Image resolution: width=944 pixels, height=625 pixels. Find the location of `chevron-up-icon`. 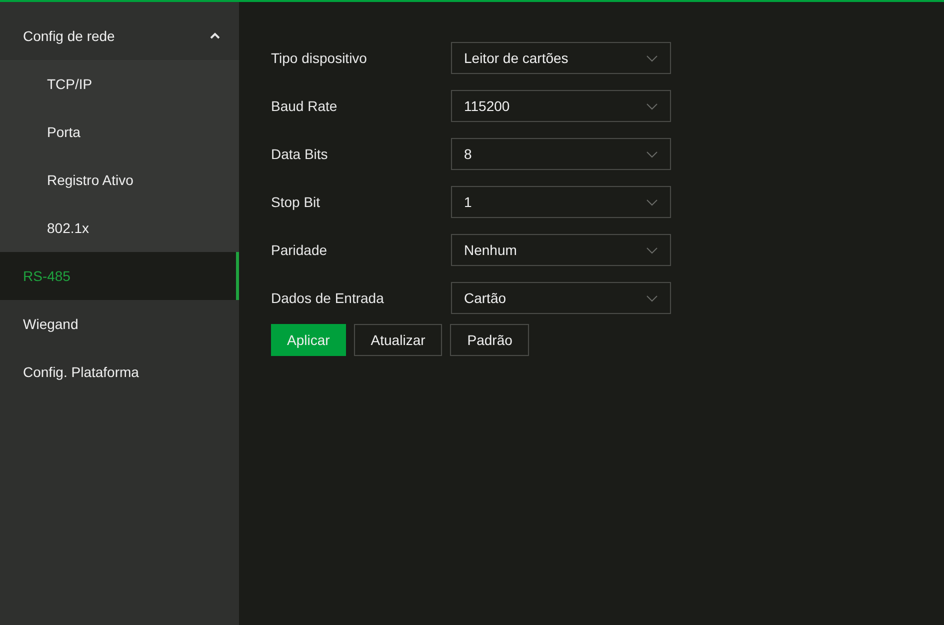

chevron-up-icon is located at coordinates (215, 36).